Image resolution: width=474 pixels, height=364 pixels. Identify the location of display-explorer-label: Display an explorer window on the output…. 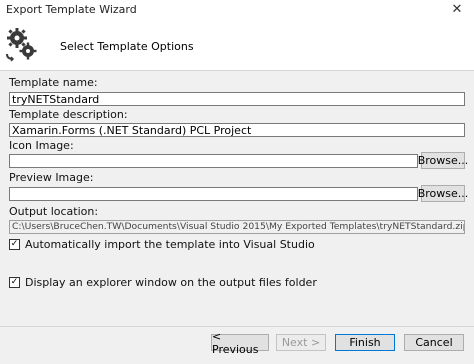
(171, 282).